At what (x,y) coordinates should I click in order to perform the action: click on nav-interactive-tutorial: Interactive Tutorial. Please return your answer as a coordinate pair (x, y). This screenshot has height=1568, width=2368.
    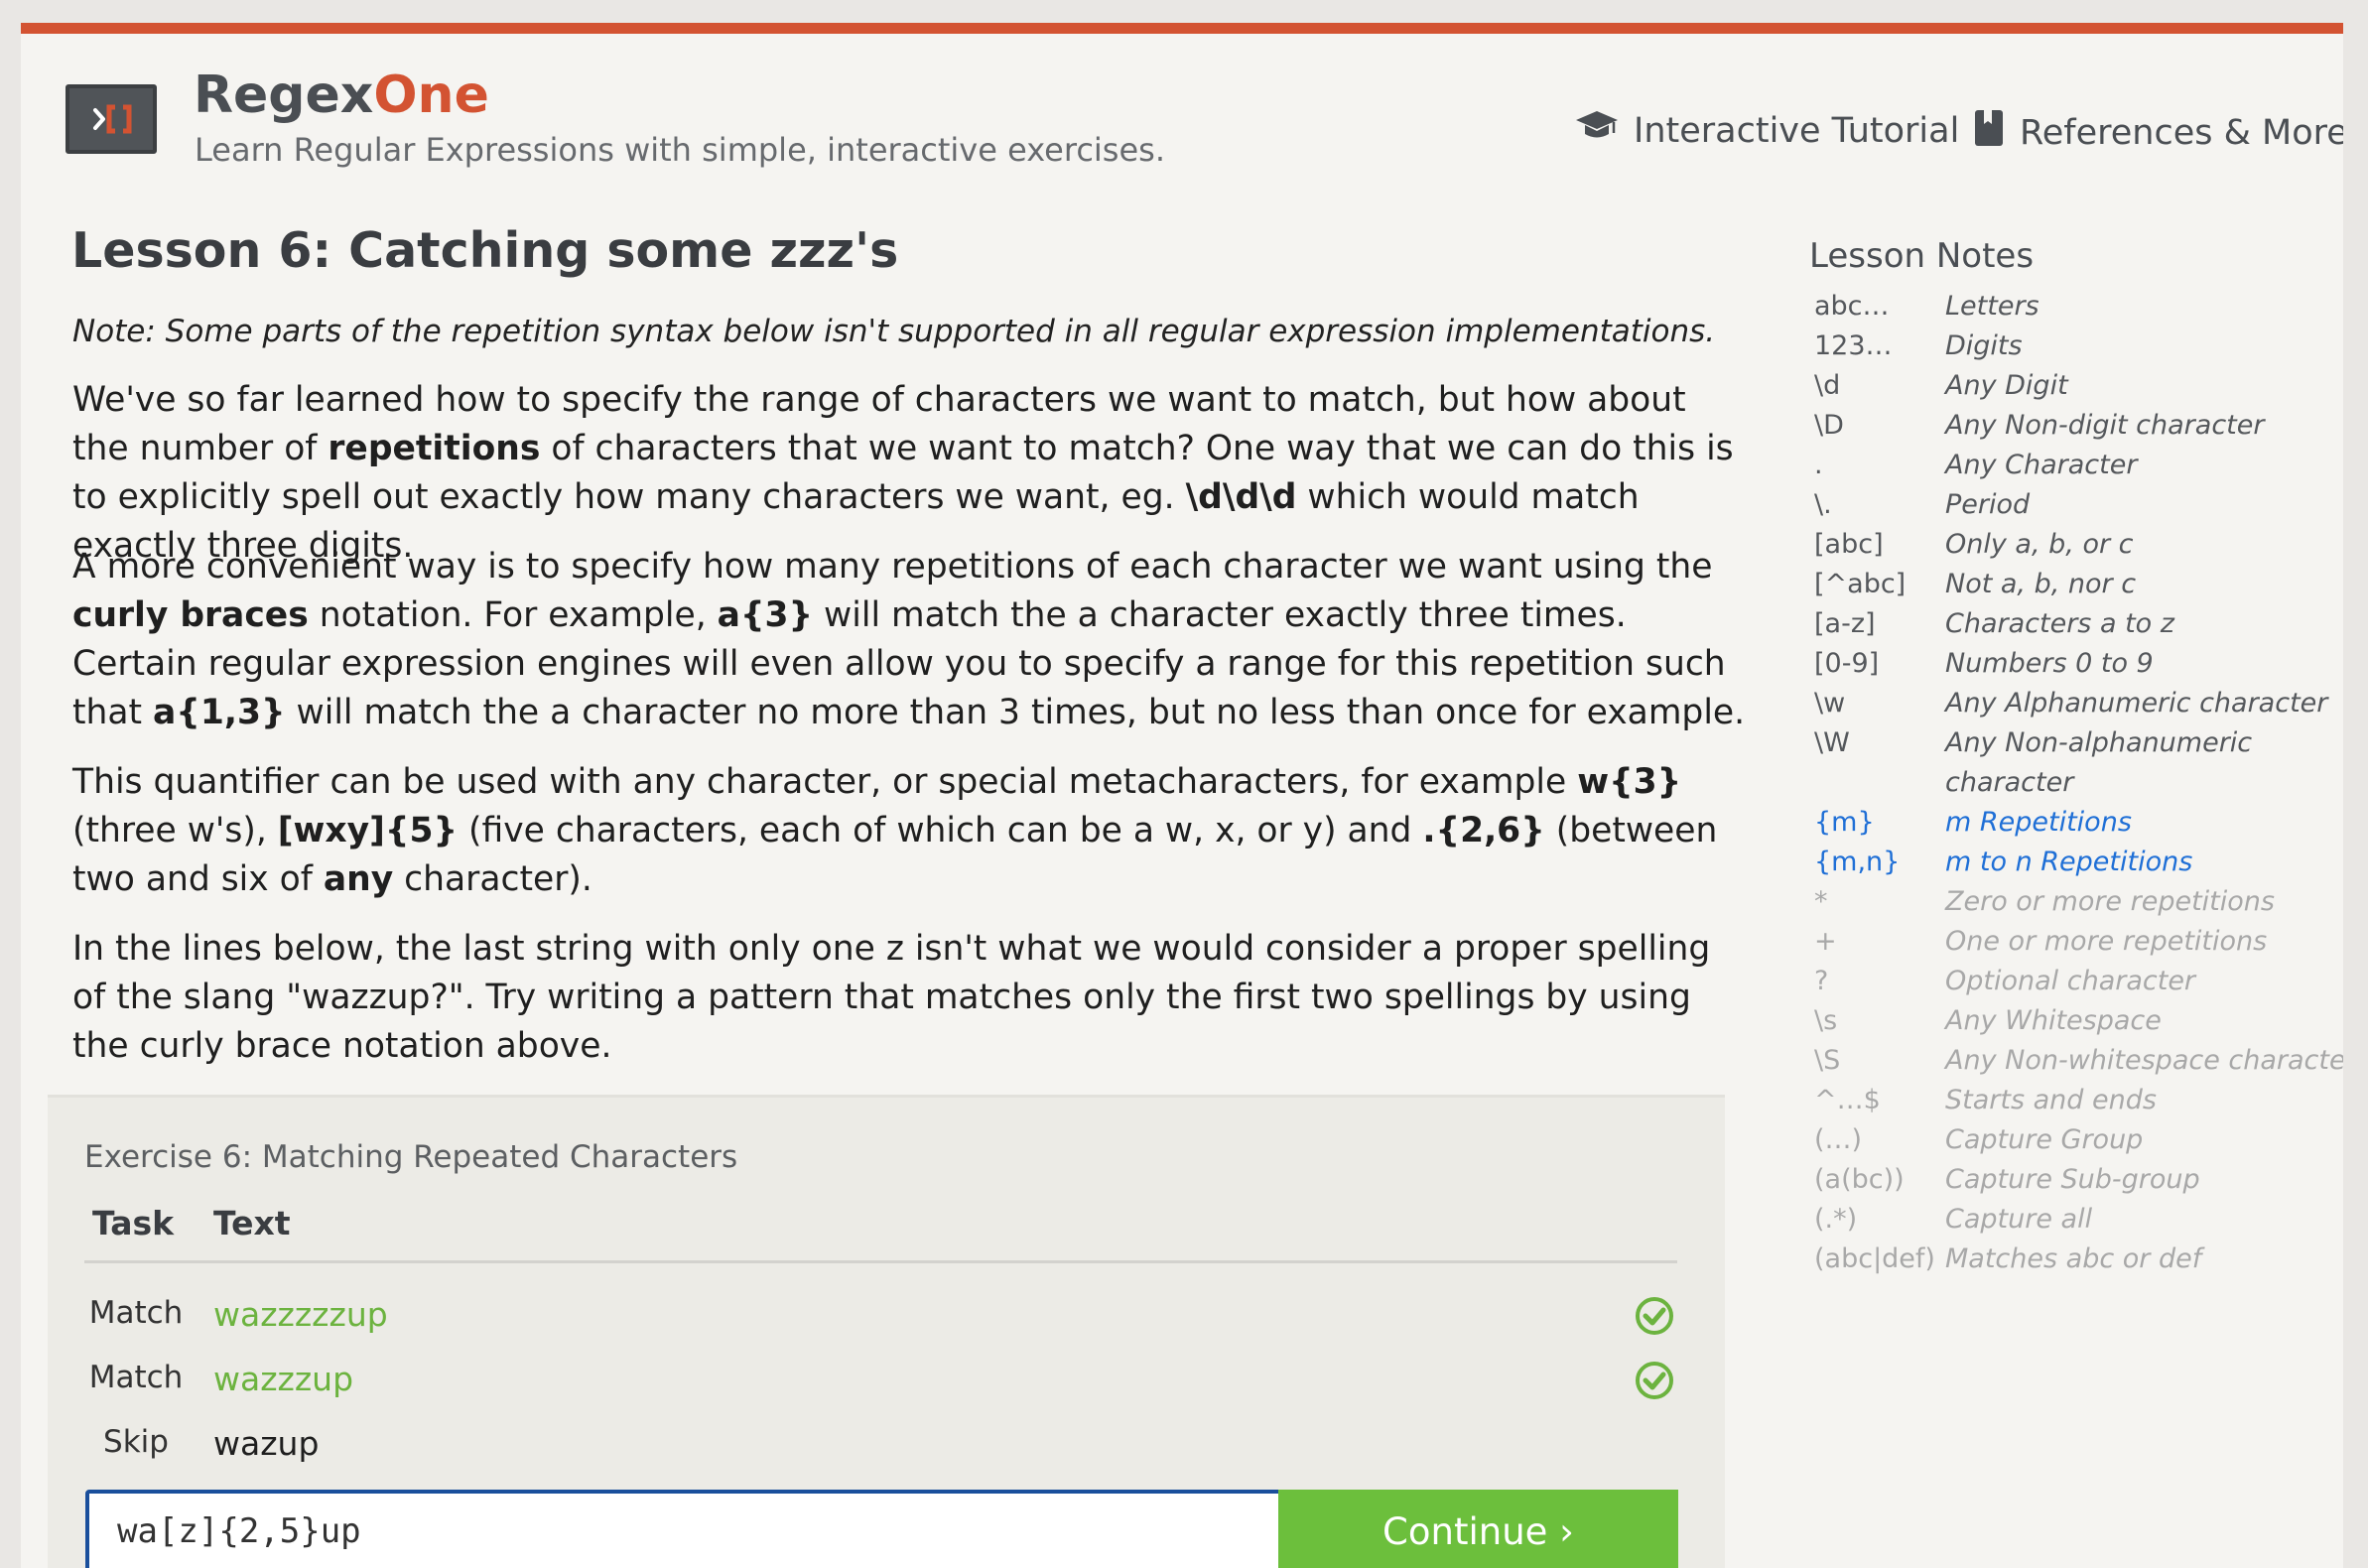
    Looking at the image, I should click on (1766, 130).